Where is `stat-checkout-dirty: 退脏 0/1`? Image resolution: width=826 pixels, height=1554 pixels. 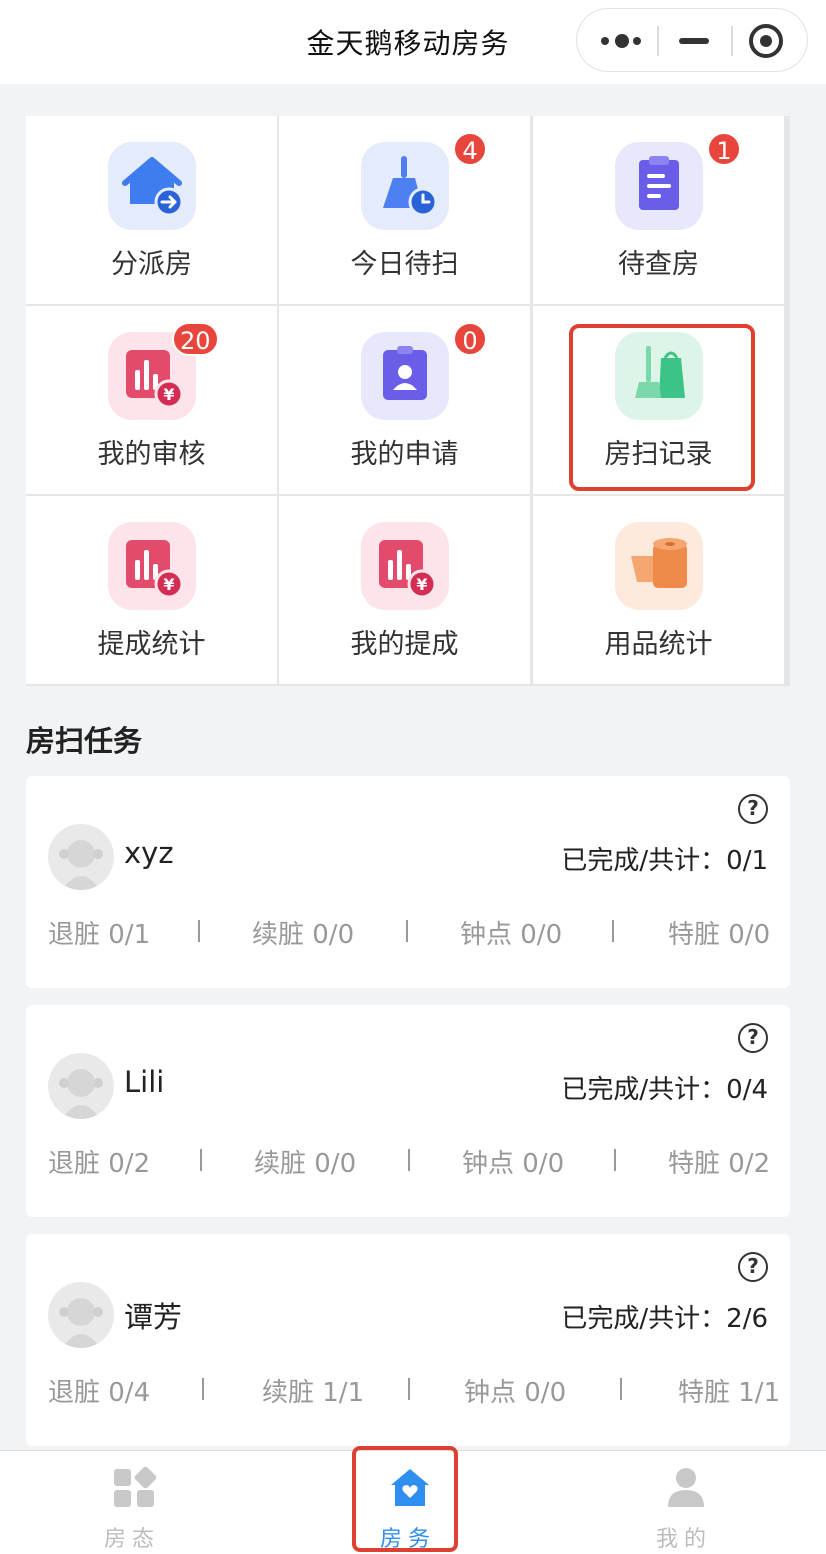 stat-checkout-dirty: 退脏 0/1 is located at coordinates (99, 935).